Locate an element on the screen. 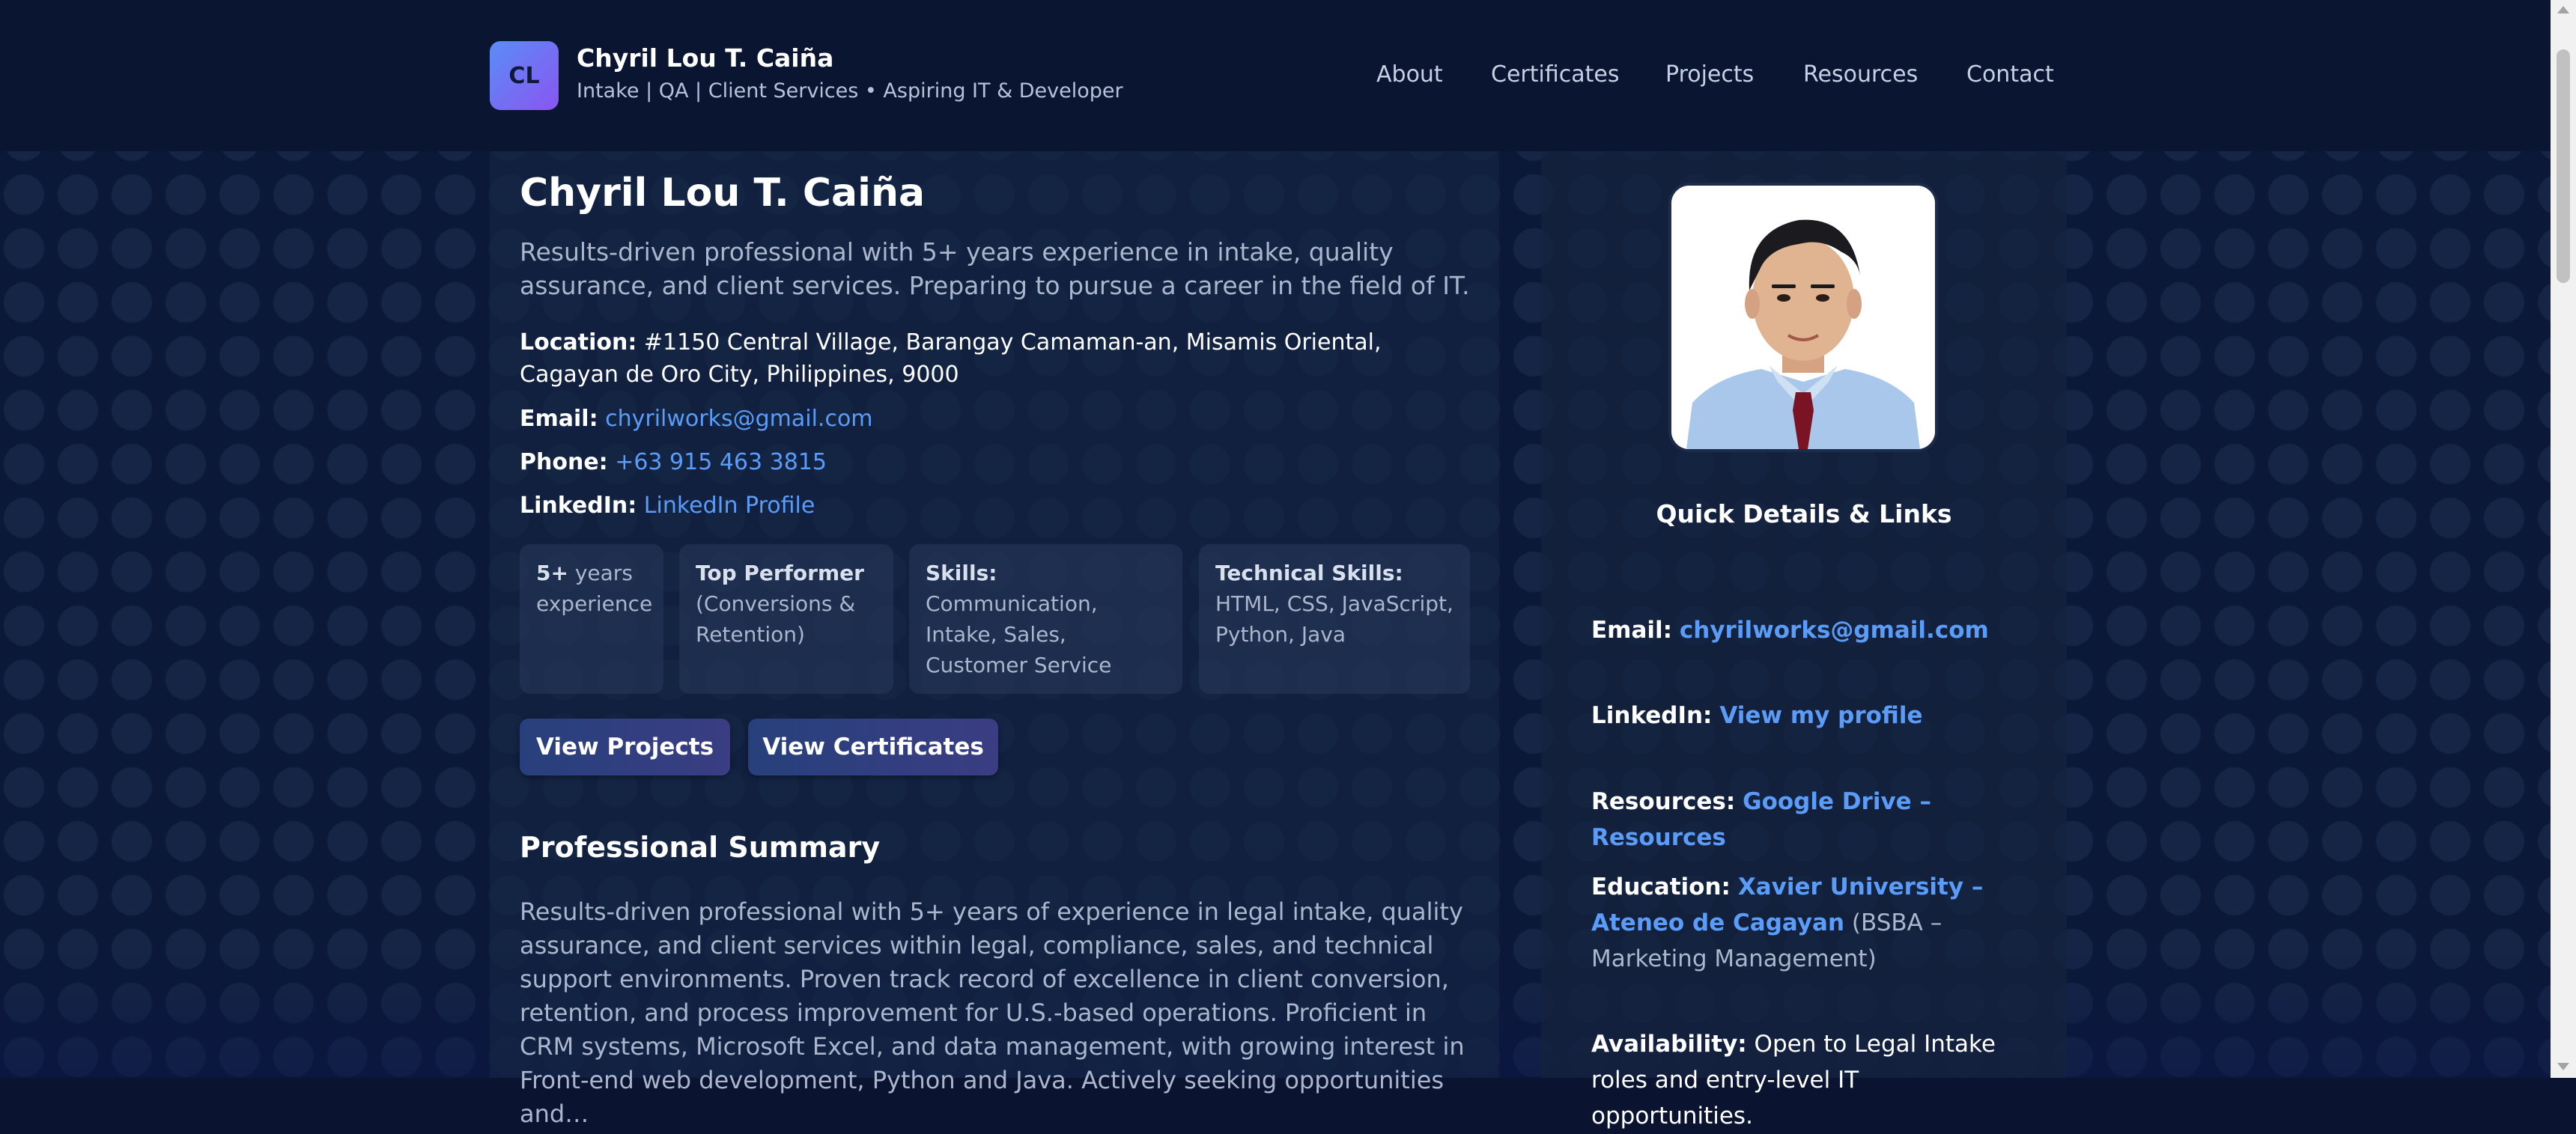  sidebar-education-label: Education: is located at coordinates (1661, 887).